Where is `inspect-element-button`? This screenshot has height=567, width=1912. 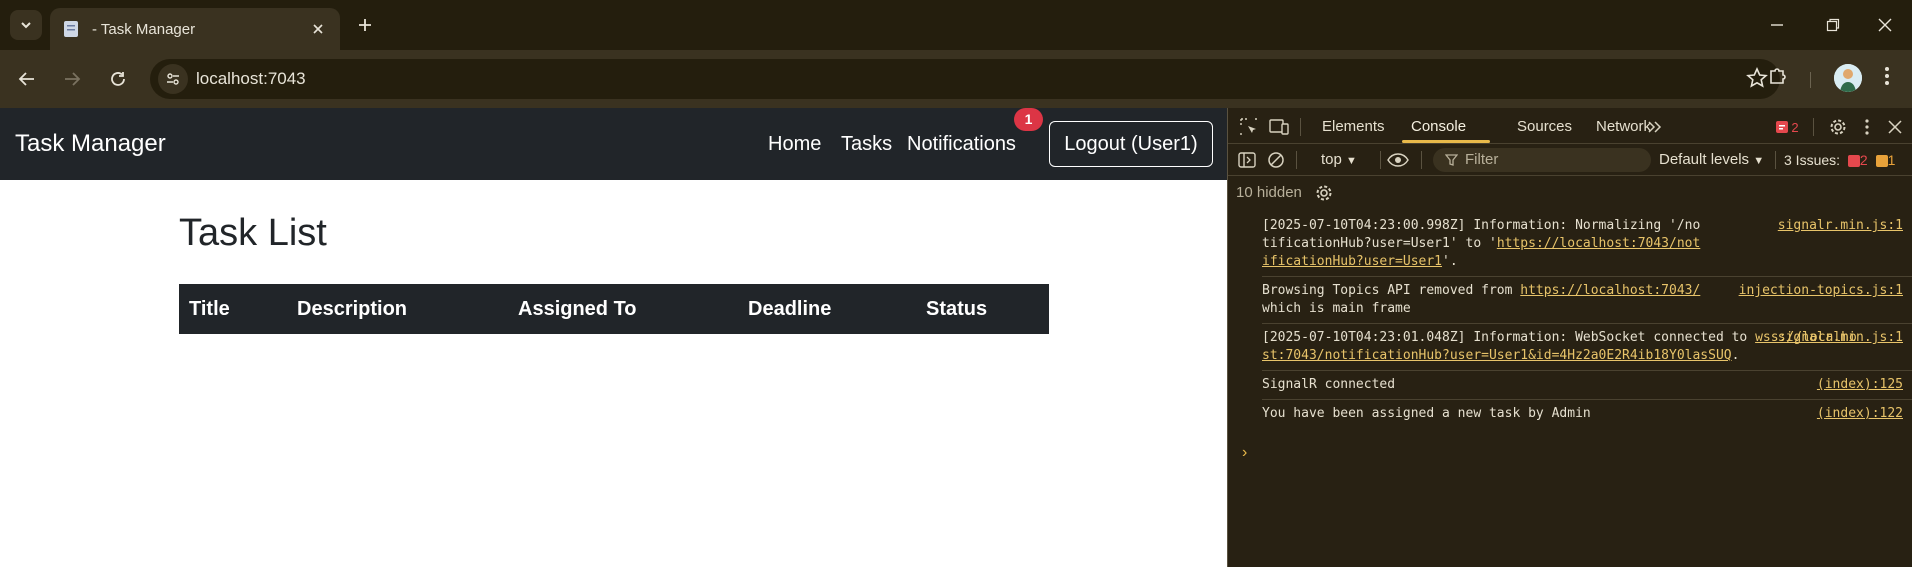 inspect-element-button is located at coordinates (1249, 127).